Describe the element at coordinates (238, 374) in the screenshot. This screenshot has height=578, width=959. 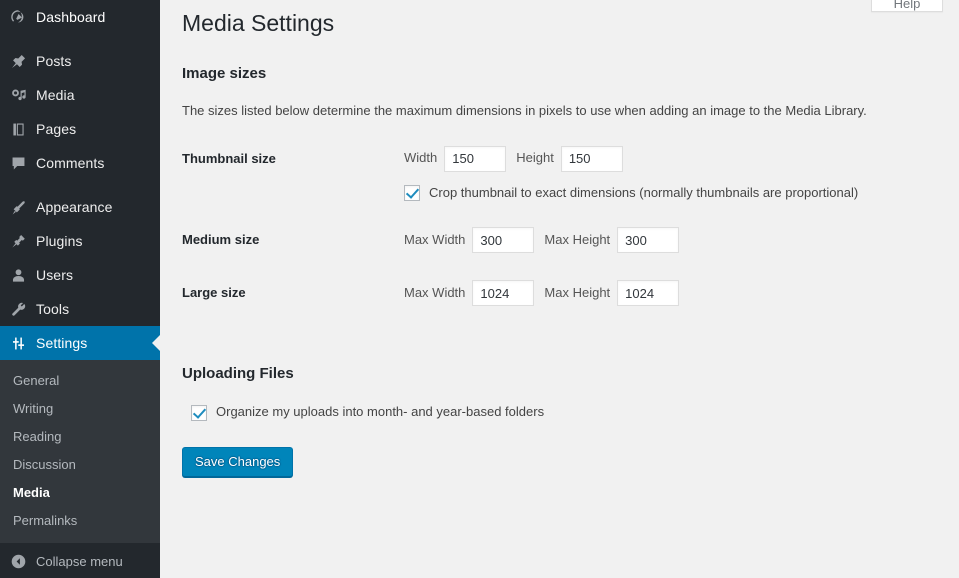
I see `uploading-files-heading: Uploading Files` at that location.